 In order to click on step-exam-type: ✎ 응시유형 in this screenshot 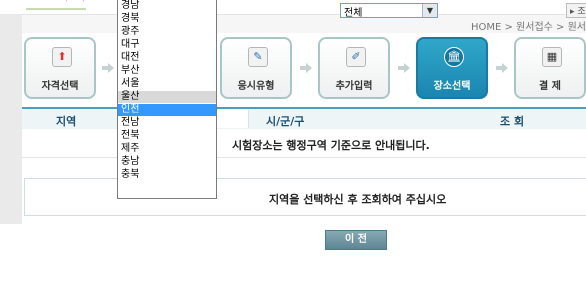, I will do `click(256, 68)`.